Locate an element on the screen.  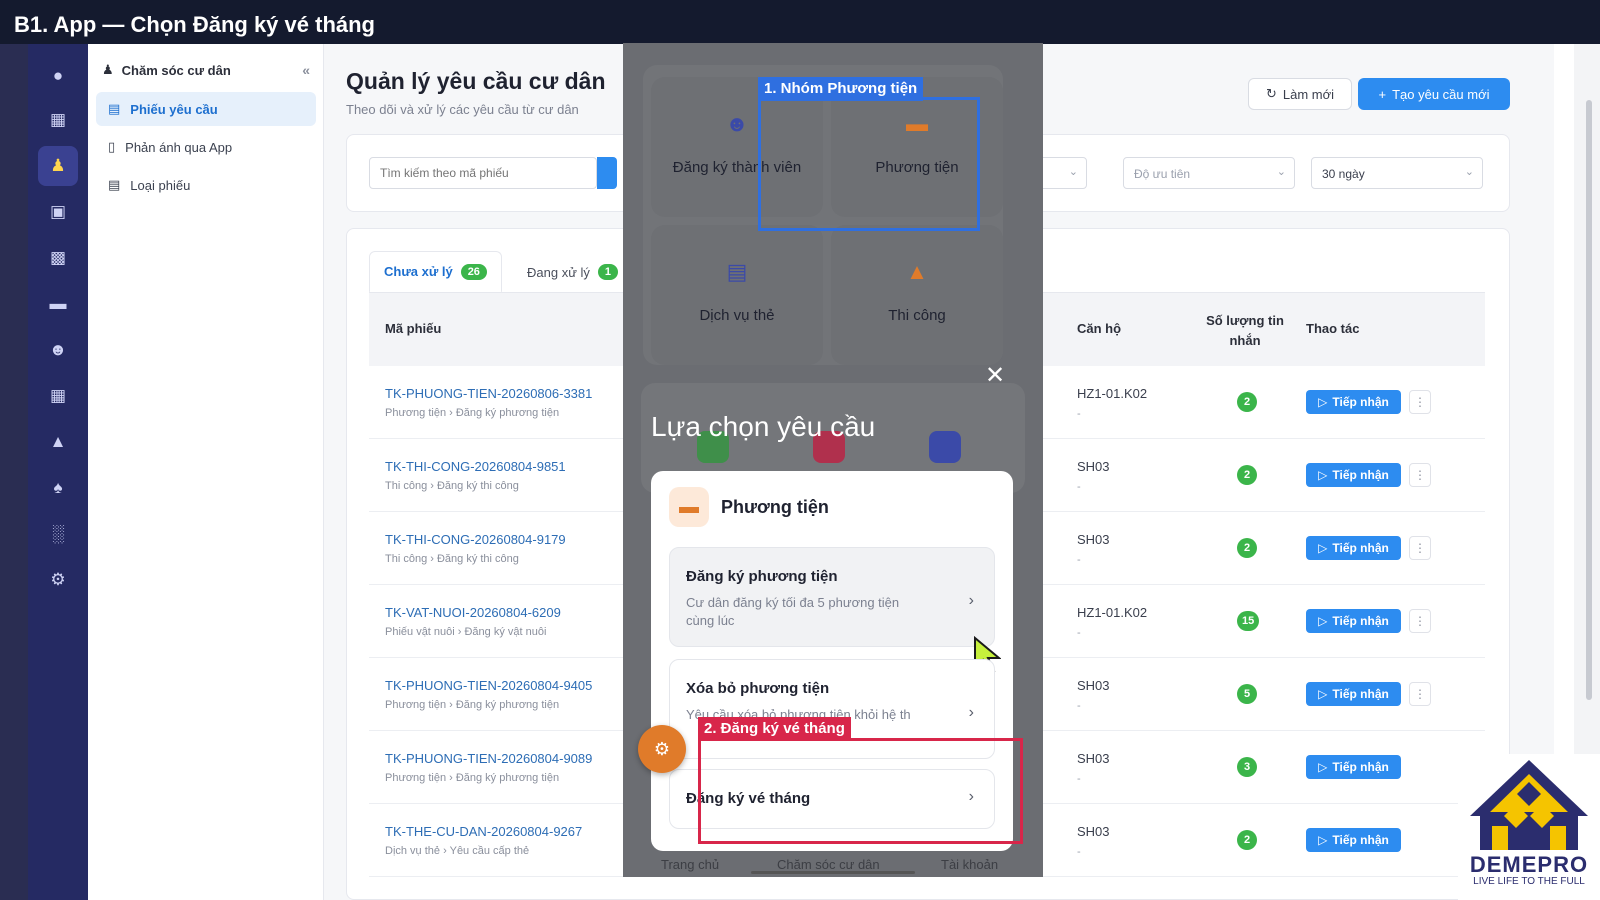
calculator-icon: ▣ is located at coordinates (58, 212).